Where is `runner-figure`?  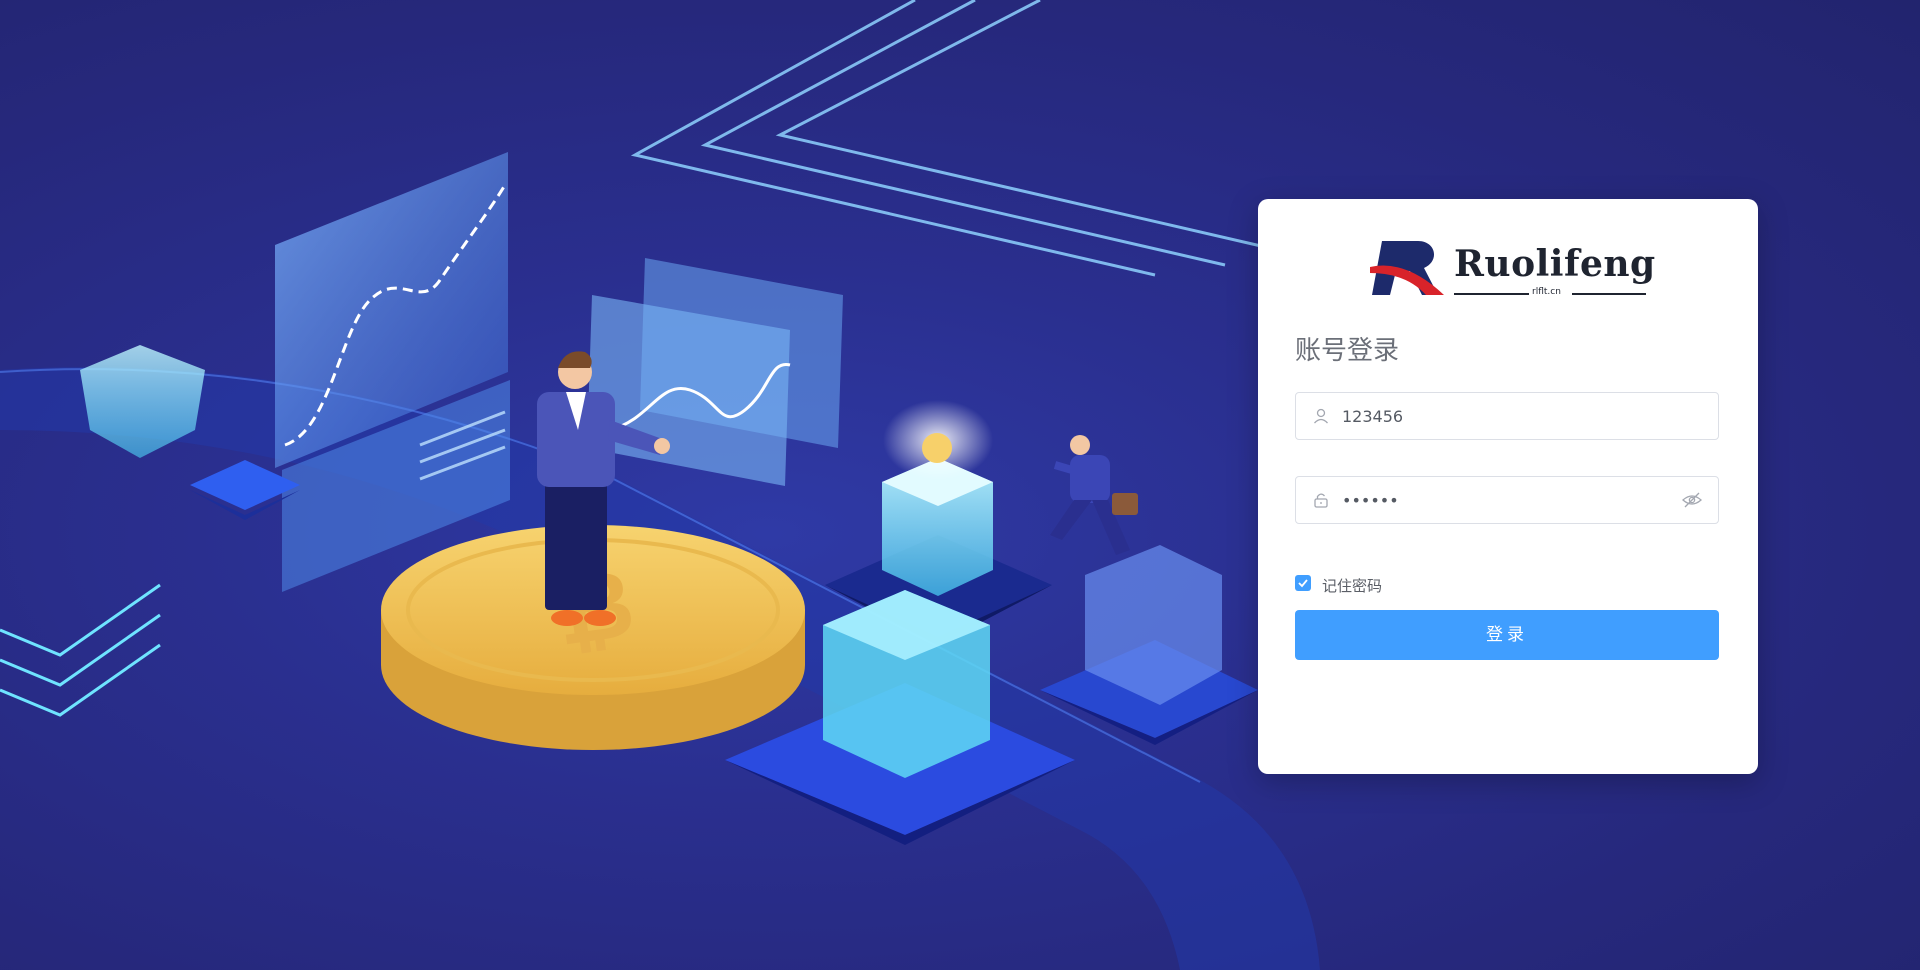 runner-figure is located at coordinates (1094, 495).